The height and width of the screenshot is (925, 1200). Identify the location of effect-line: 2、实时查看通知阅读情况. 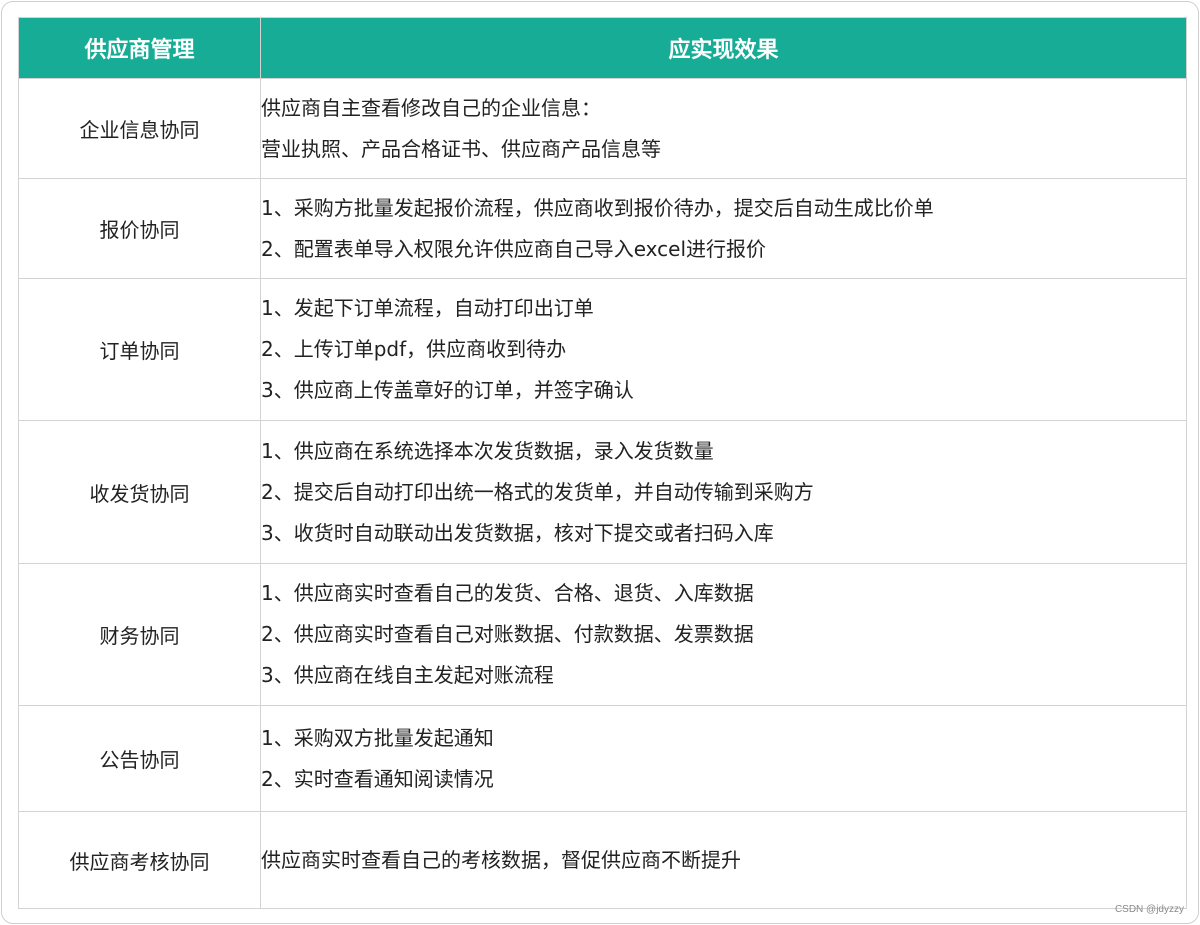
(377, 778).